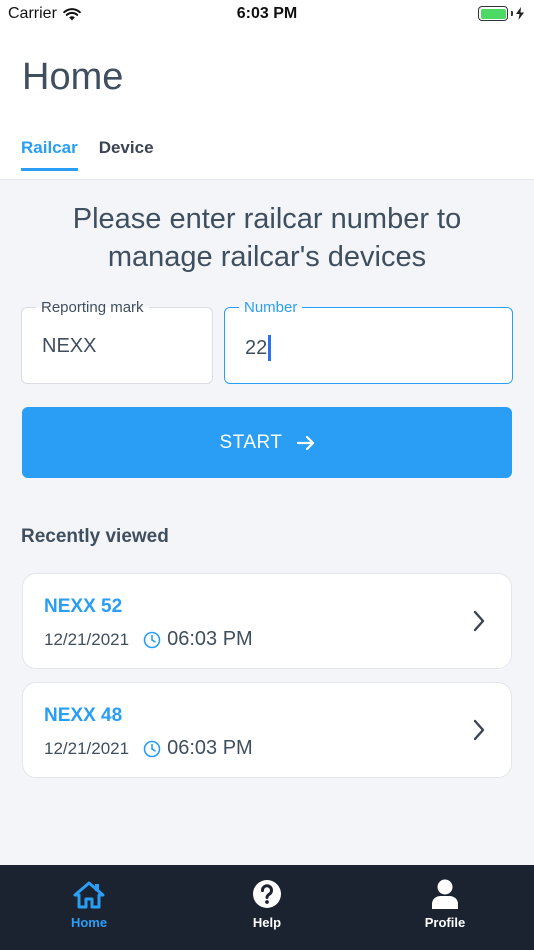 The width and height of the screenshot is (534, 950). What do you see at coordinates (368, 341) in the screenshot?
I see `number-field: Number 22` at bounding box center [368, 341].